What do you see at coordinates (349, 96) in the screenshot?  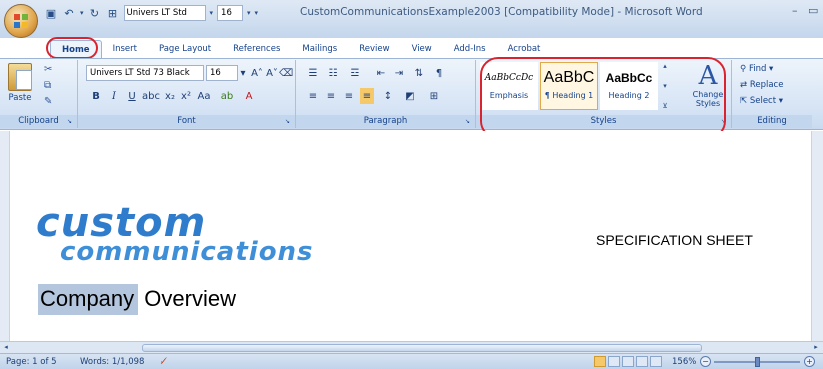 I see `align-right-icon: ≡` at bounding box center [349, 96].